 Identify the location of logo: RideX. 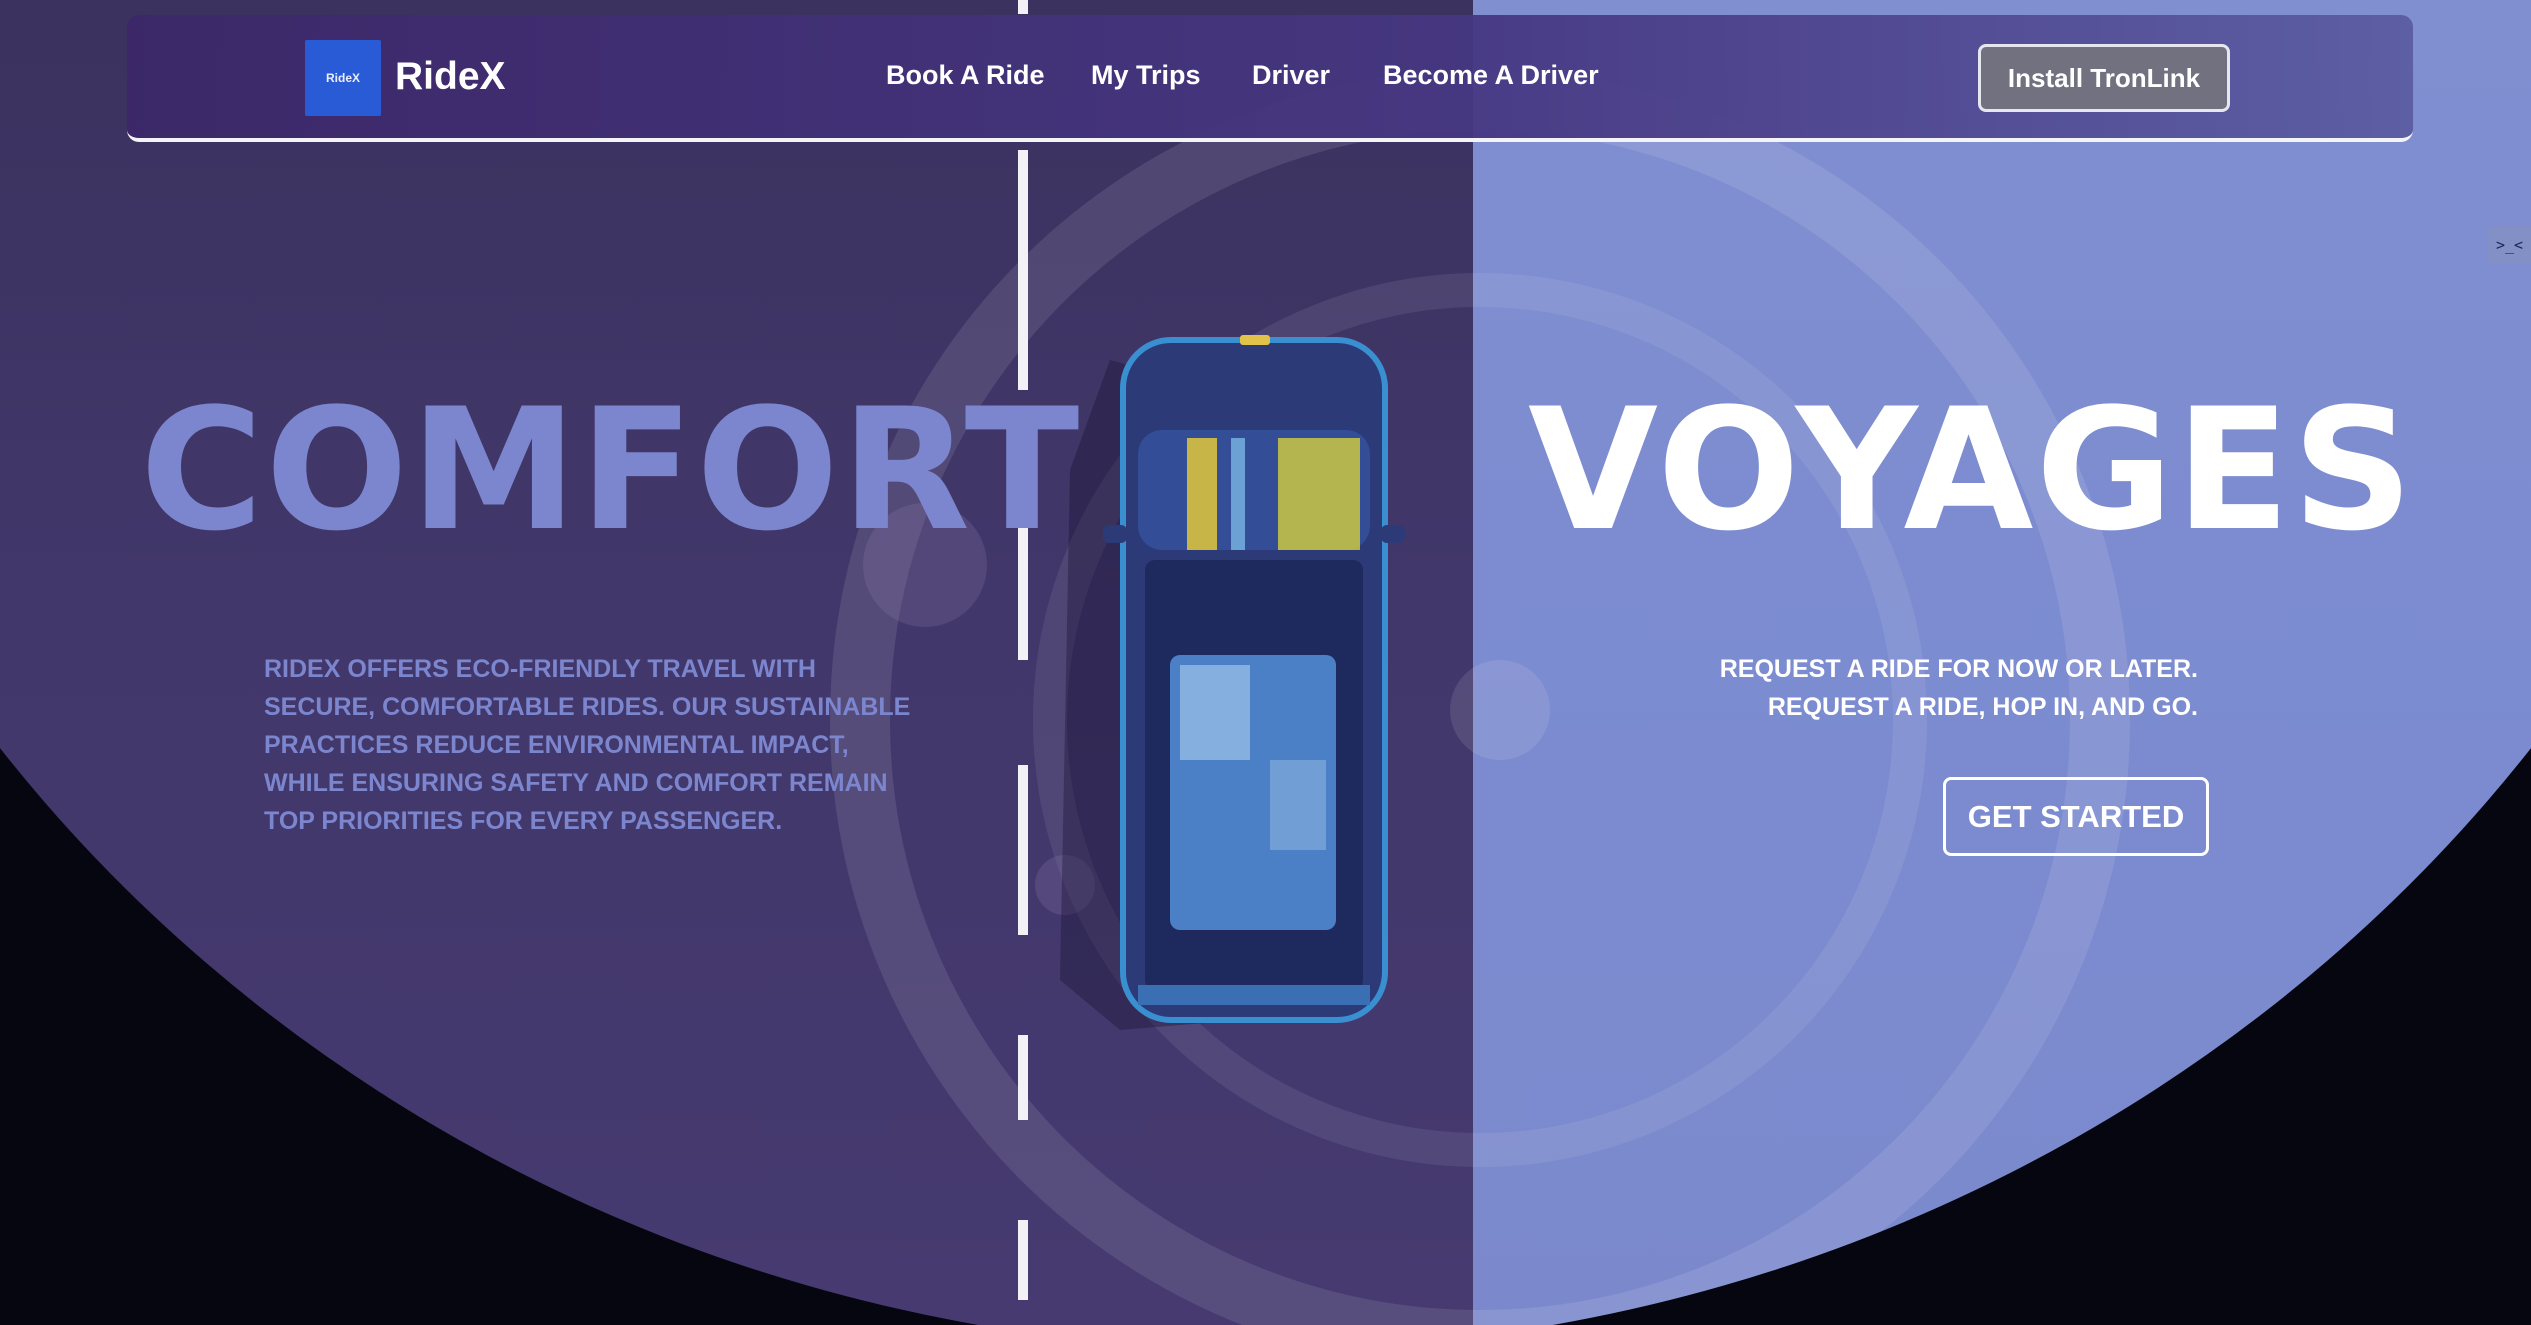
(343, 78).